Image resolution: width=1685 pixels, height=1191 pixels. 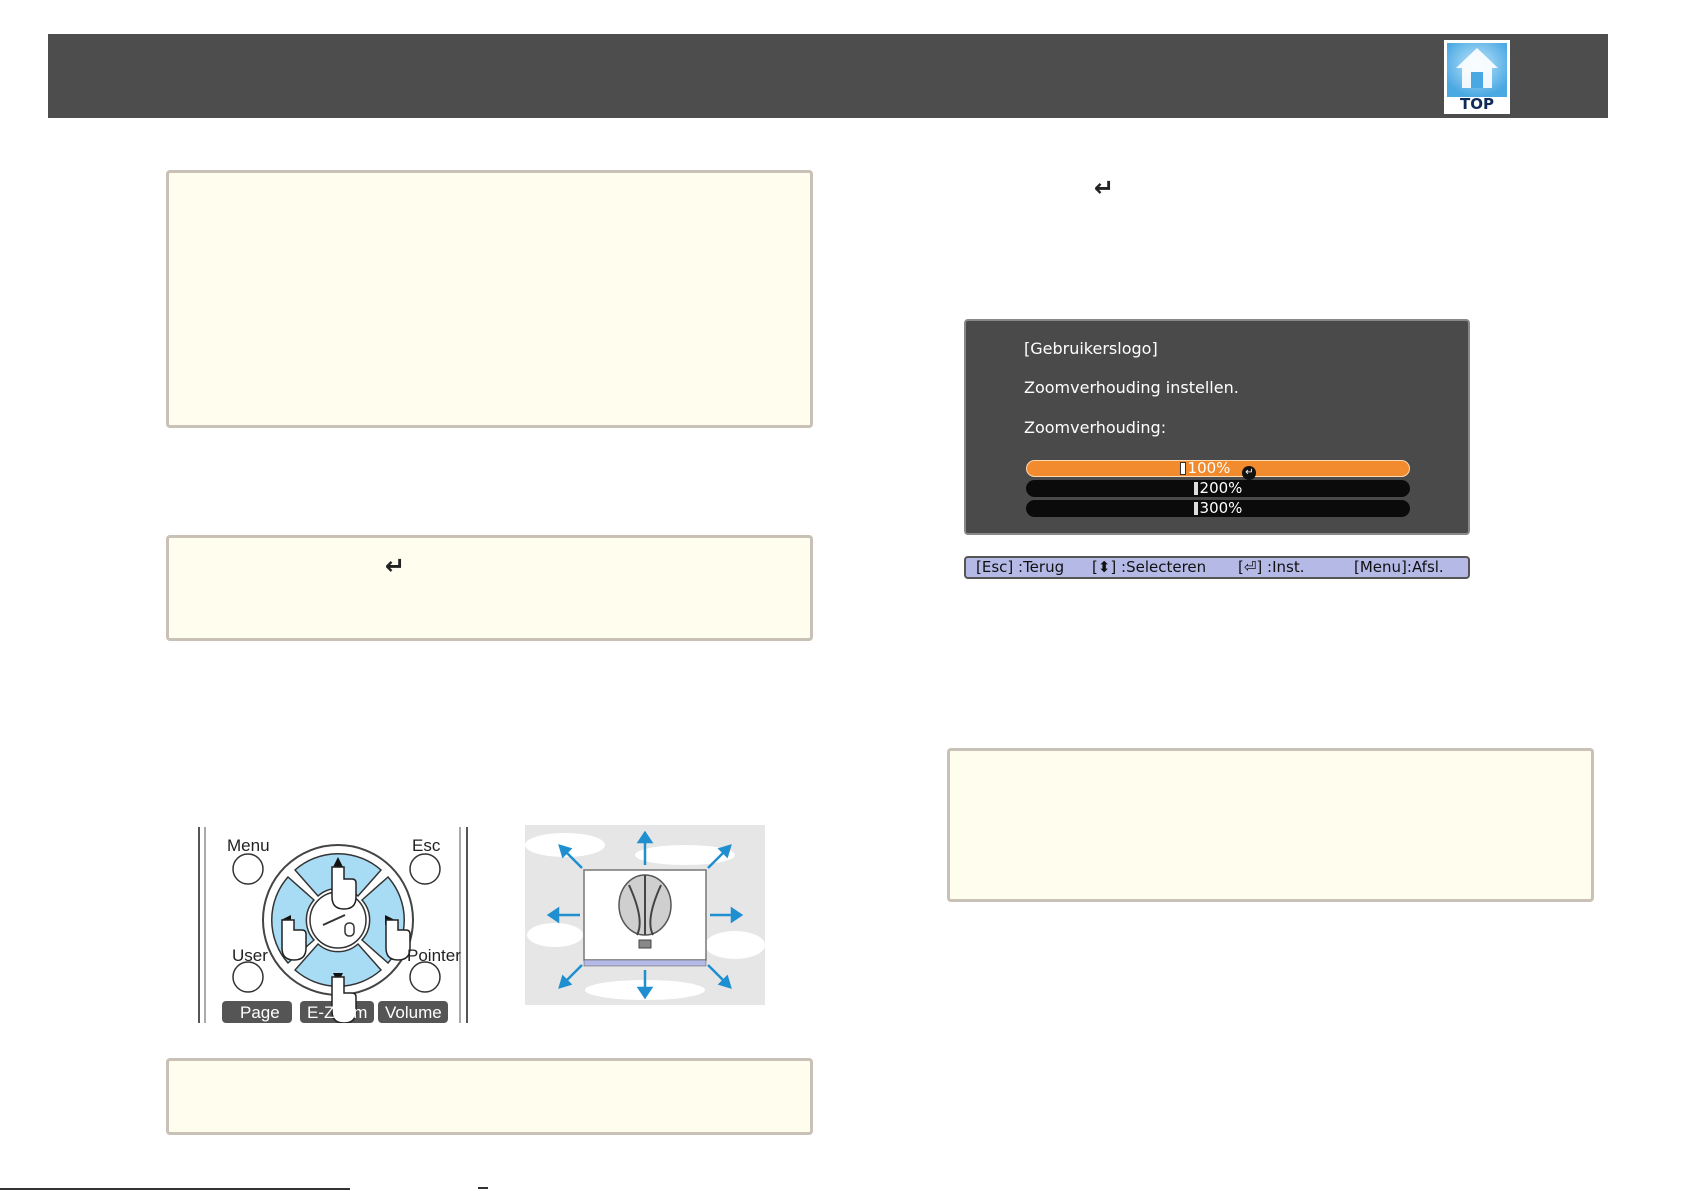 I want to click on top-label: TOP, so click(x=1477, y=104).